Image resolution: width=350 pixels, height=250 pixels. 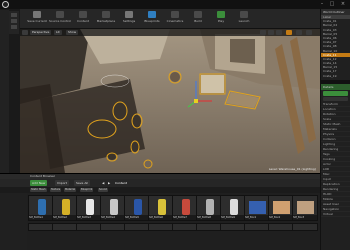 I want to click on asset-tile: SM_Box2, so click(x=281, y=208).